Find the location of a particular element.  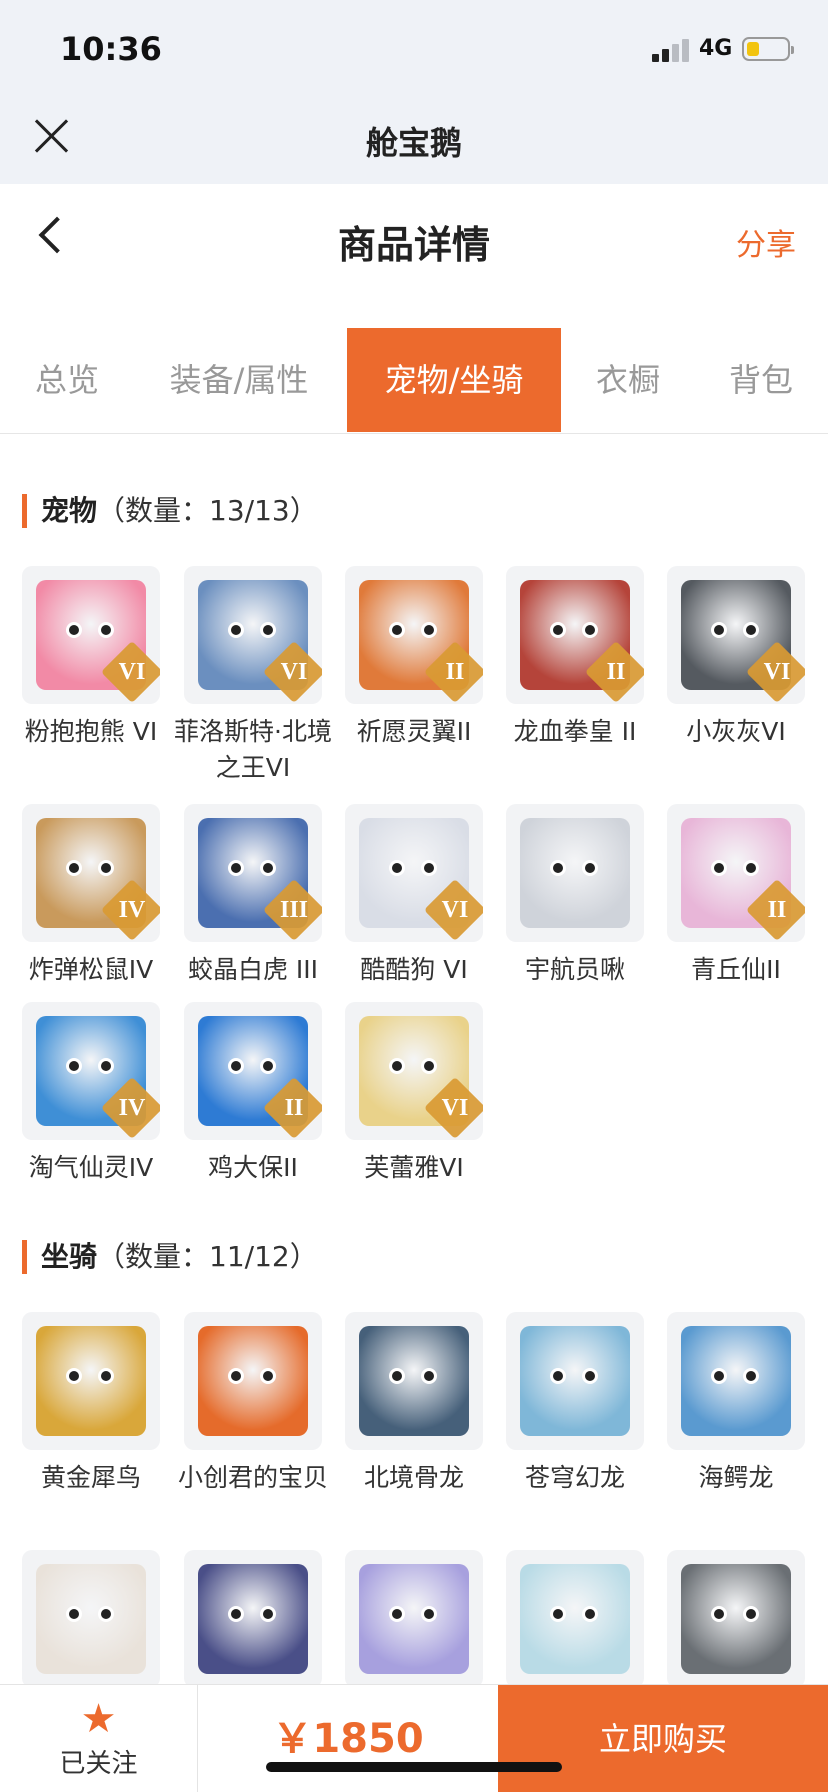

pet-item: VI 小灰灰VI is located at coordinates (736, 658).